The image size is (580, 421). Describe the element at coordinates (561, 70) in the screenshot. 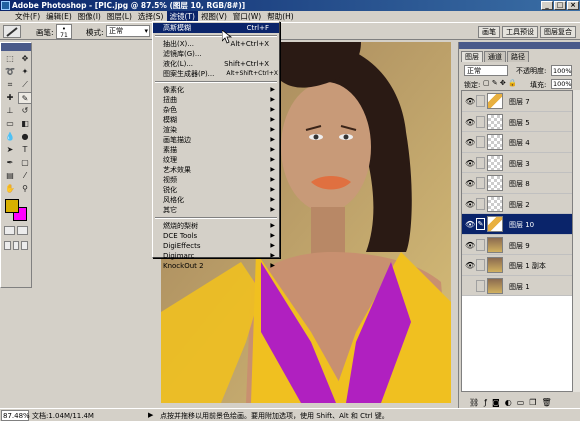

I see `opacity-input: 100%` at that location.